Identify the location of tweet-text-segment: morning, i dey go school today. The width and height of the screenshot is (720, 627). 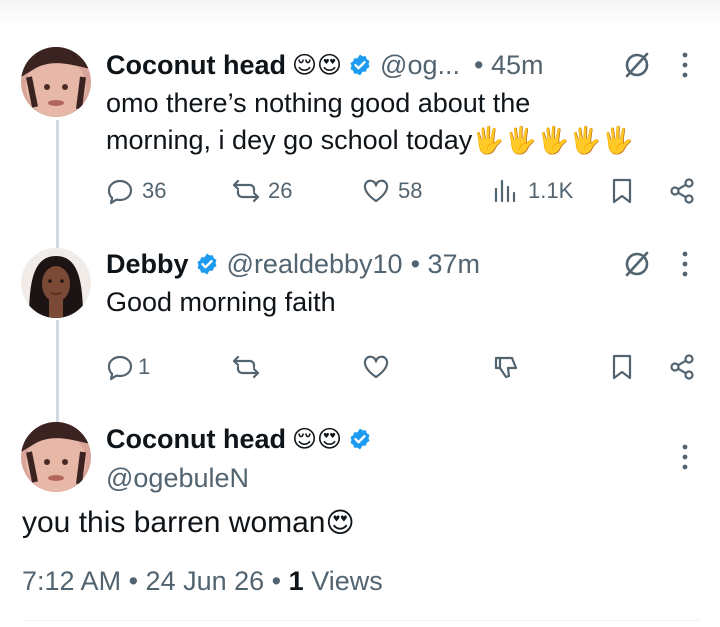
(289, 140).